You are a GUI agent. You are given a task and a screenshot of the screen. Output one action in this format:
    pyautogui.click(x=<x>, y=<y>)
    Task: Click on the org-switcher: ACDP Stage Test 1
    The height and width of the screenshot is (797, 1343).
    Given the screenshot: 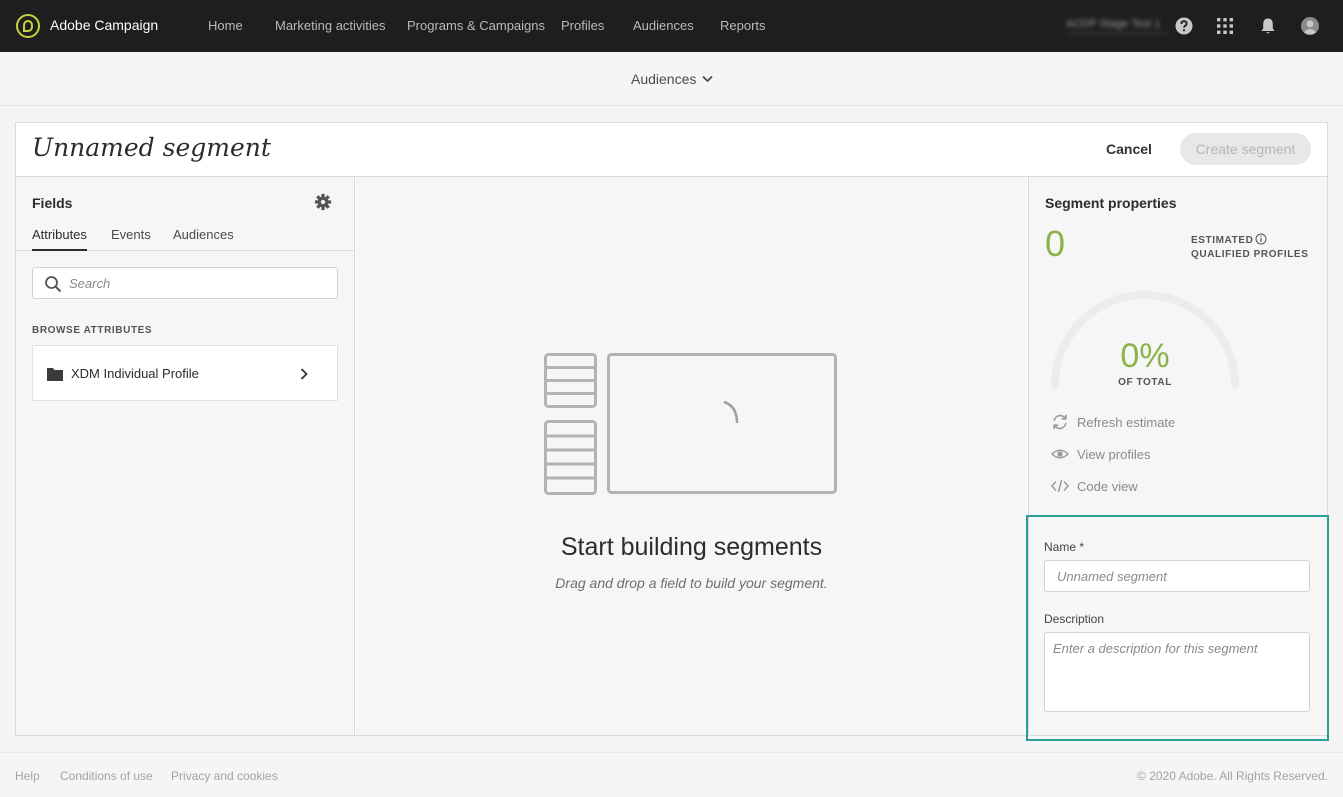 What is the action you would take?
    pyautogui.click(x=1117, y=26)
    